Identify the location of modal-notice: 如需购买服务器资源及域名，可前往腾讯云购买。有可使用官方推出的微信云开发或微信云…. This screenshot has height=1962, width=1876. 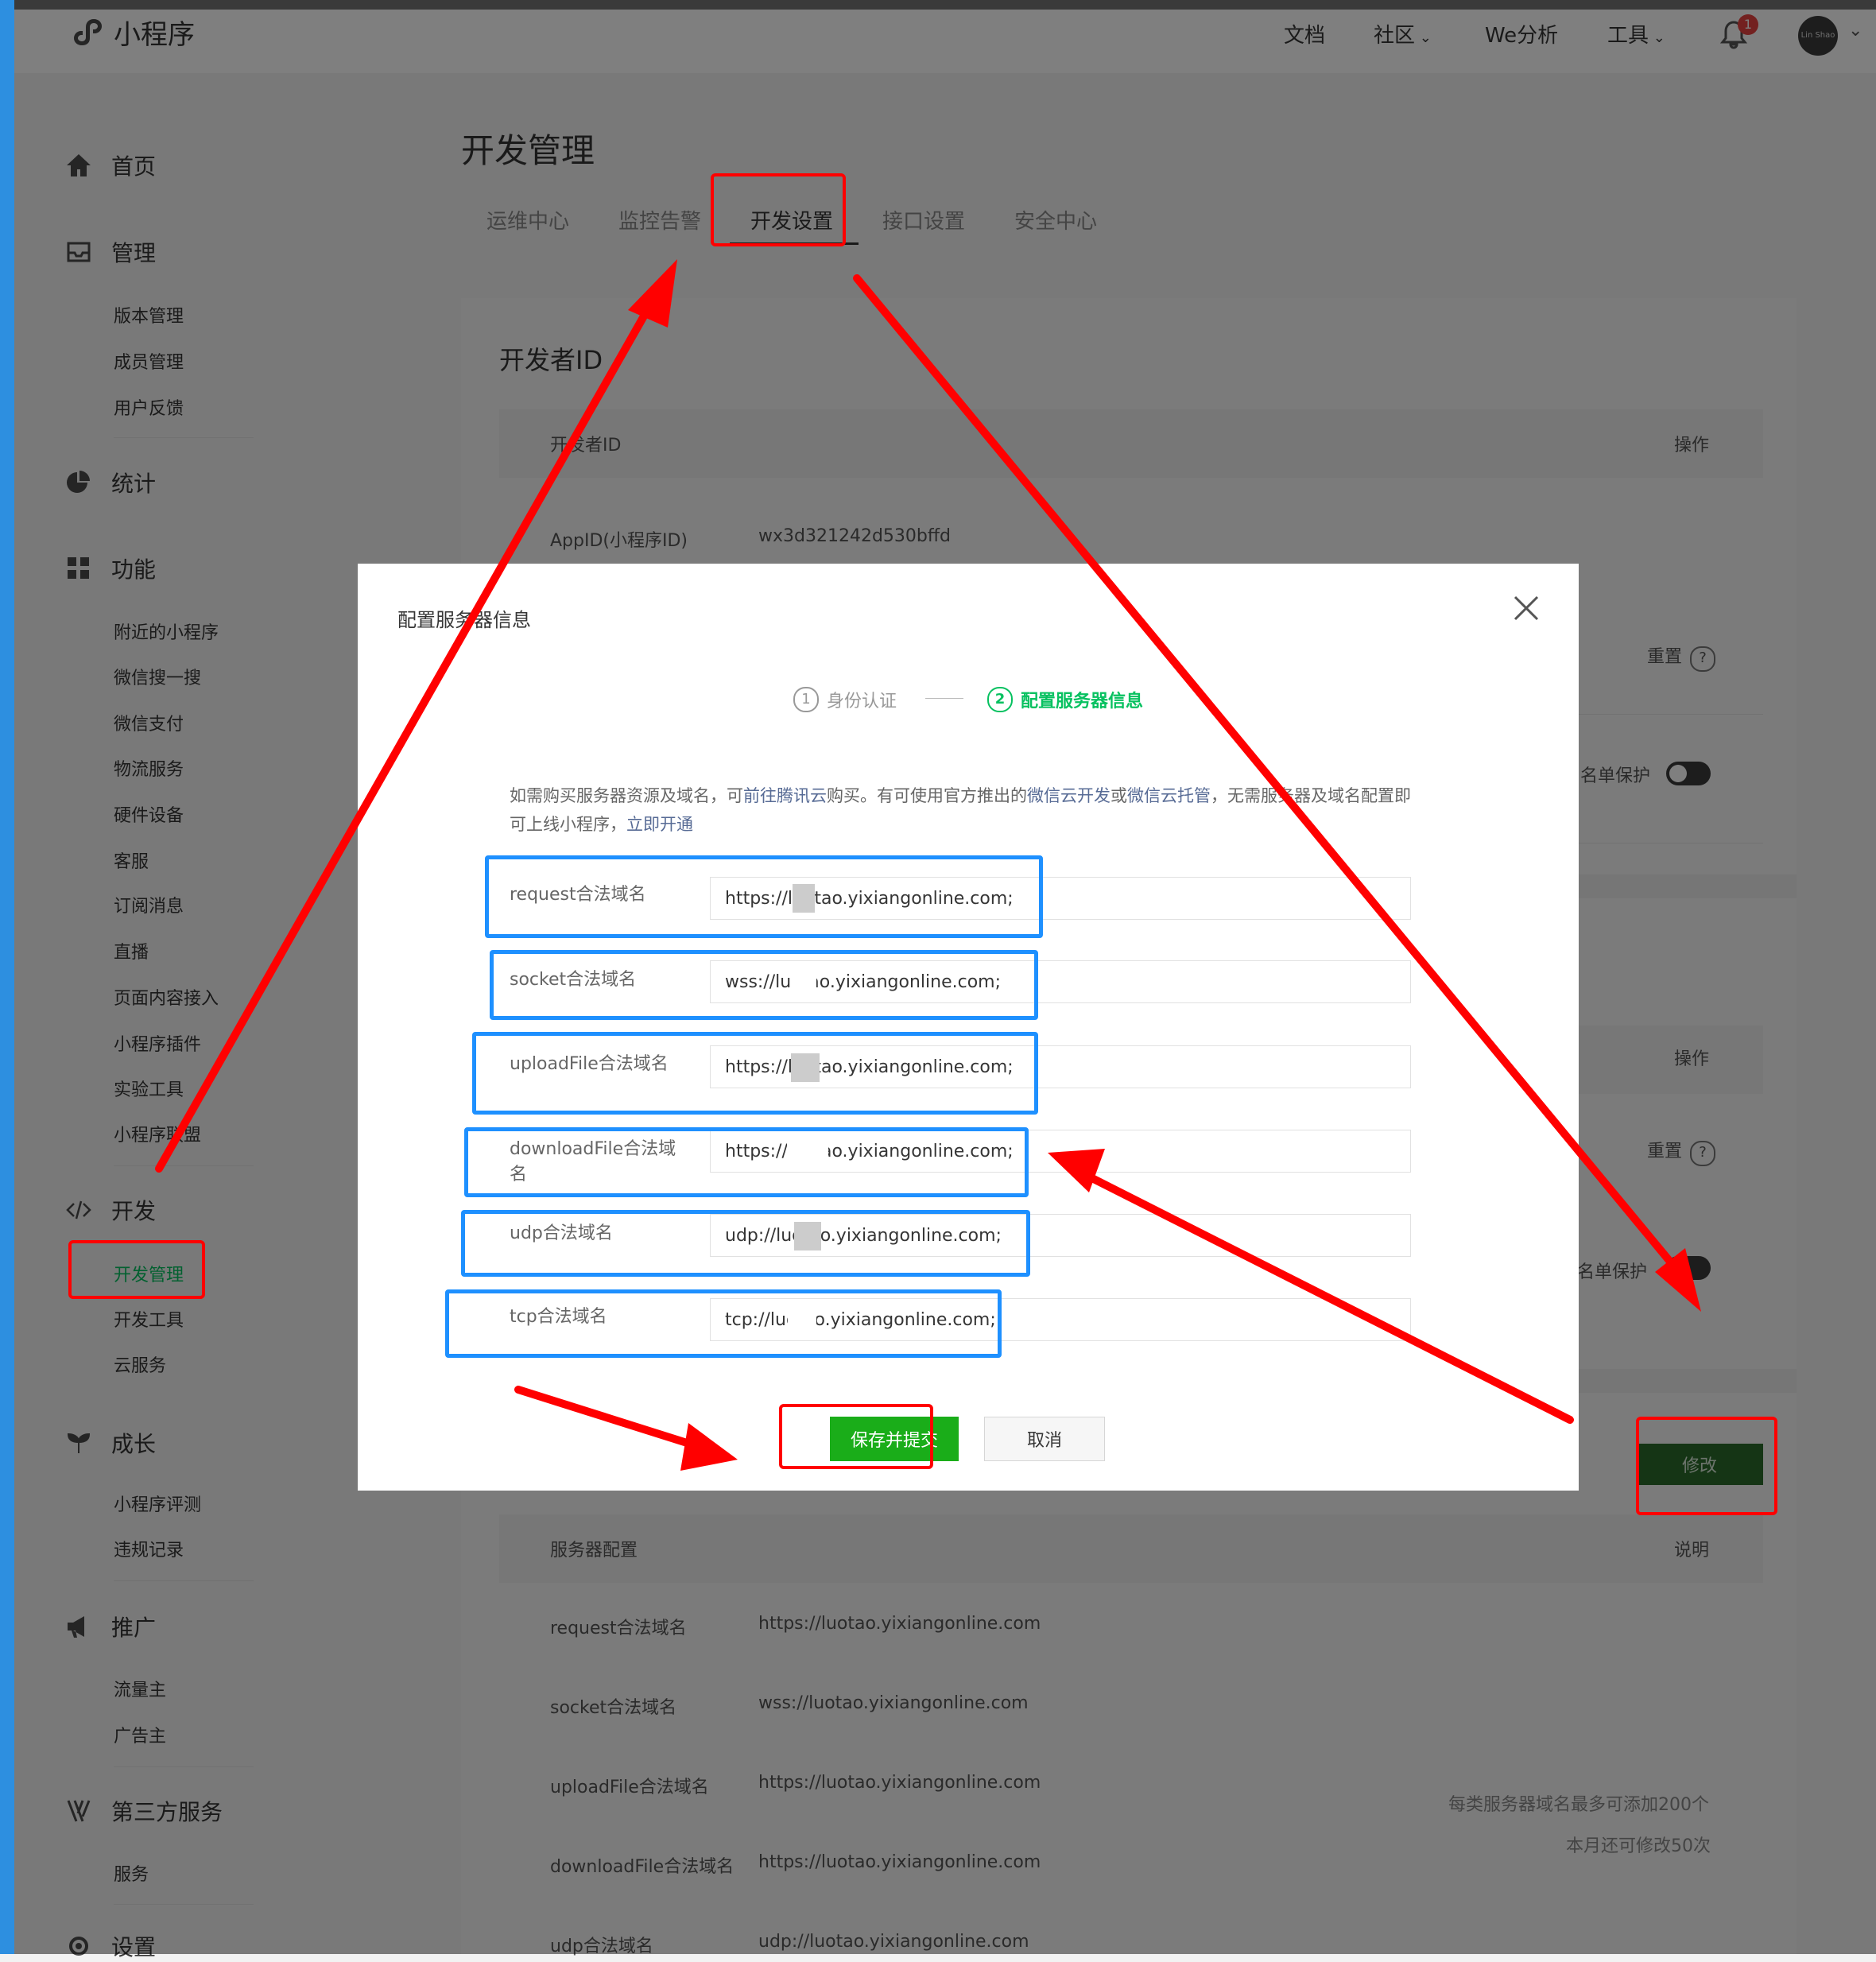
(963, 810).